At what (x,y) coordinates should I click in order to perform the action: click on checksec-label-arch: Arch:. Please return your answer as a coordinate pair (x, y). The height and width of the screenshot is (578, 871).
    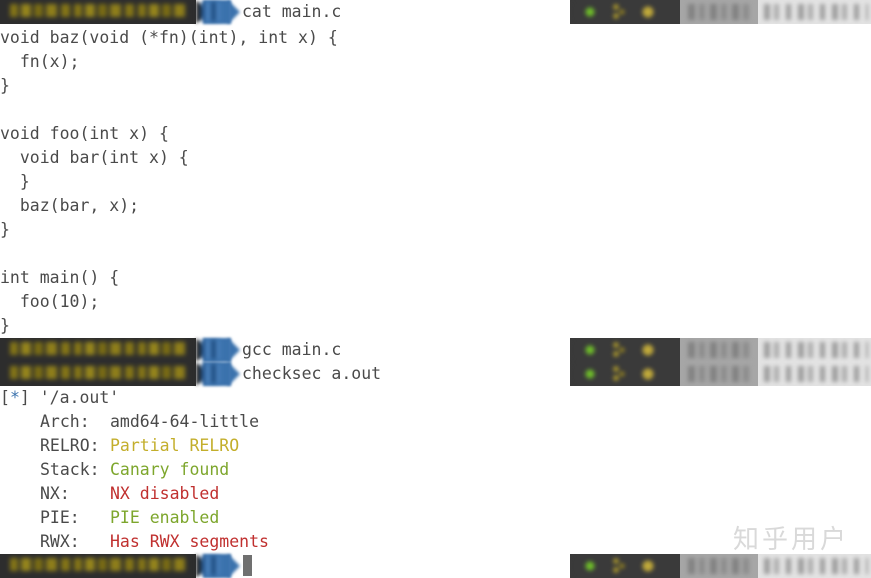
    Looking at the image, I should click on (65, 421).